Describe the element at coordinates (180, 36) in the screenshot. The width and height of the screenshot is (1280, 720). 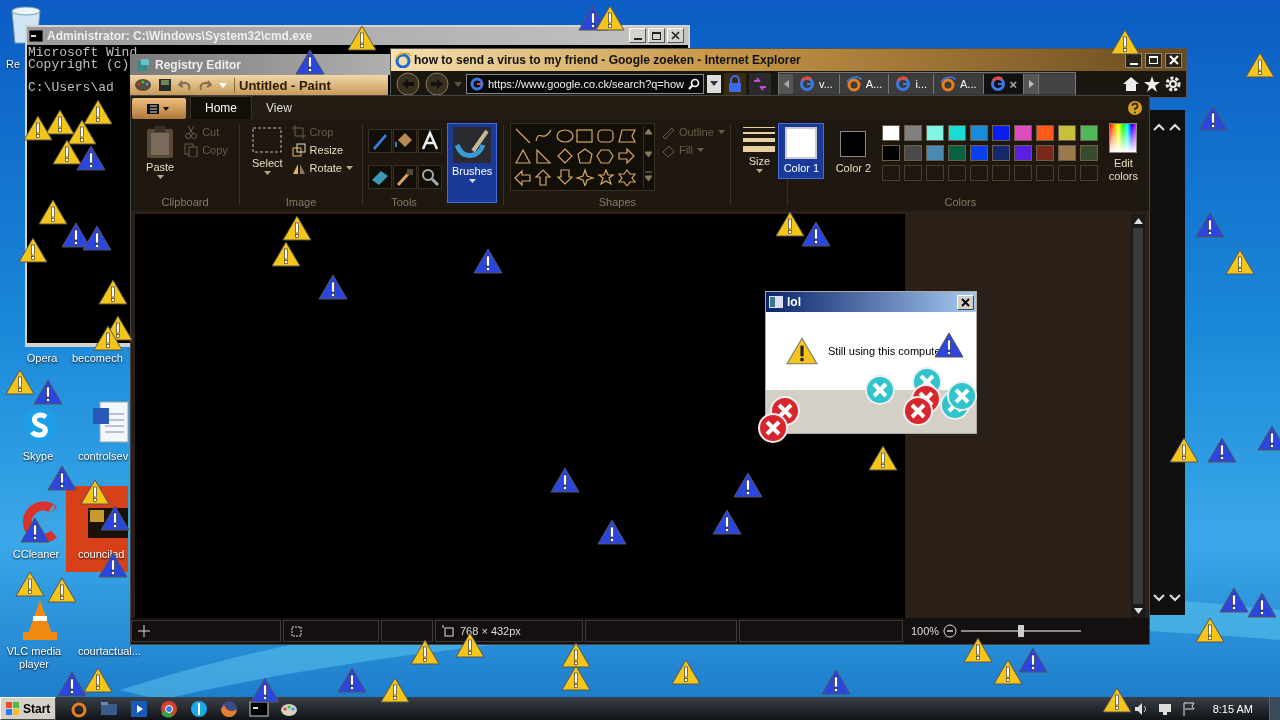
I see `window-title: Administrator: C:\Windows\System32\cmd.exe` at that location.